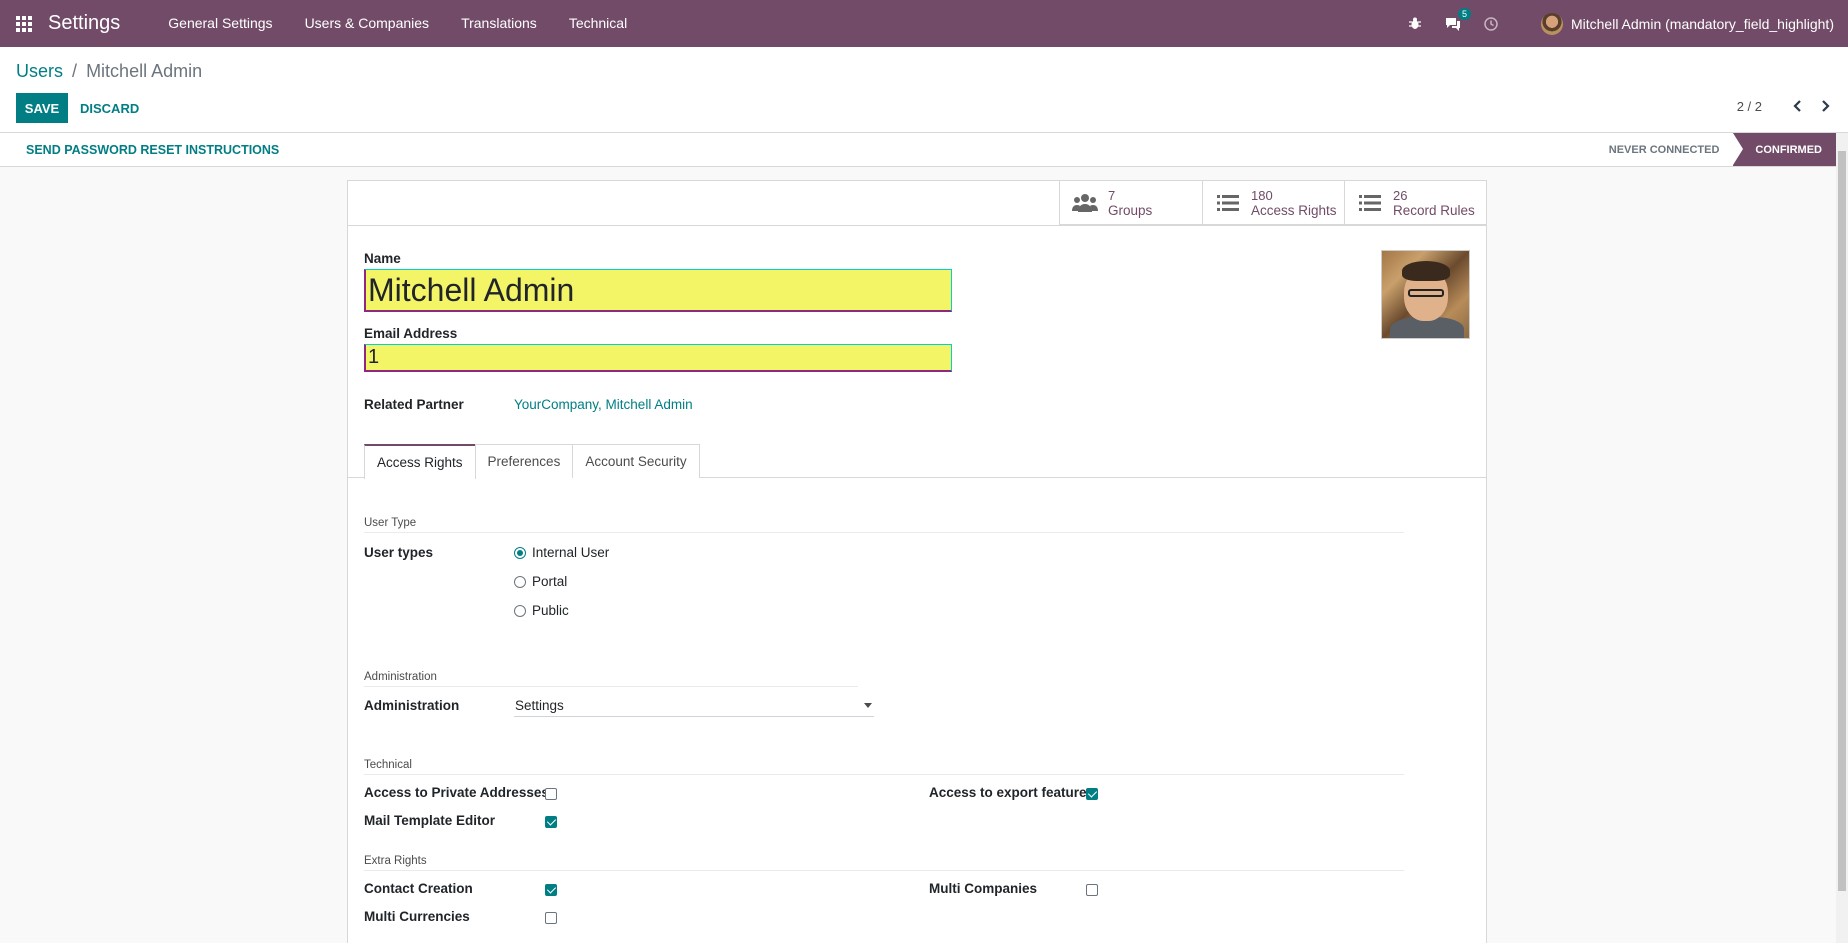 This screenshot has width=1848, height=943. Describe the element at coordinates (694, 706) in the screenshot. I see `administration-select: Settings` at that location.